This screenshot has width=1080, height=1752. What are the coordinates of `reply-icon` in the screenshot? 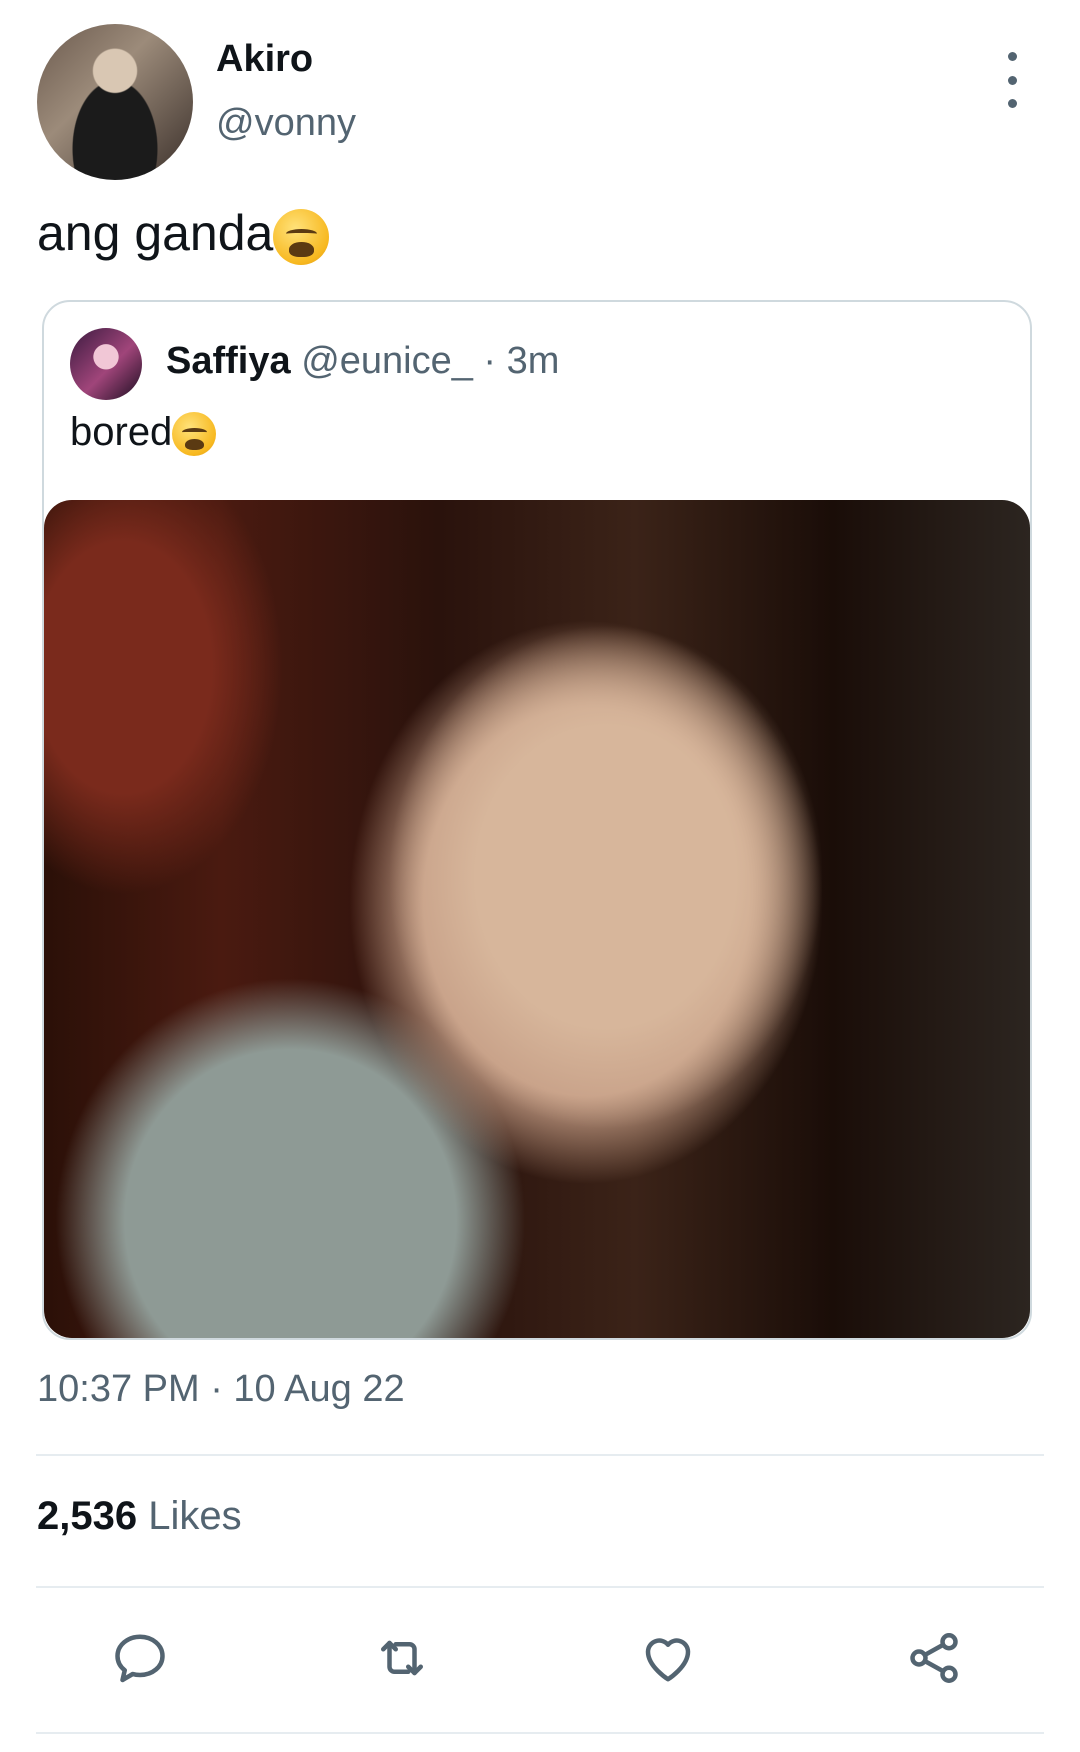 It's located at (140, 1658).